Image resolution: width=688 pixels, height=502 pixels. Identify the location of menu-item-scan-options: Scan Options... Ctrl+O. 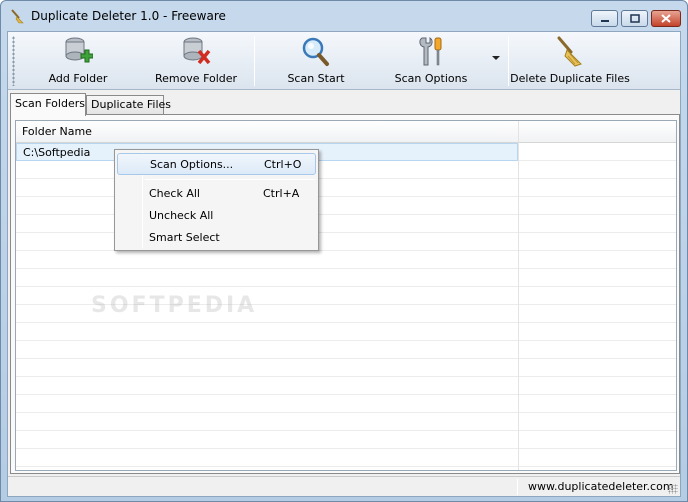
(216, 164).